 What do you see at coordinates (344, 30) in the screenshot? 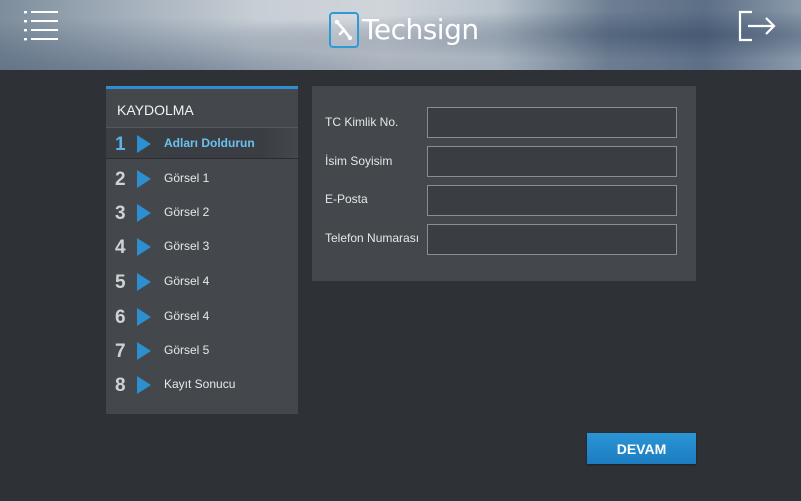
I see `techsign-logo-icon` at bounding box center [344, 30].